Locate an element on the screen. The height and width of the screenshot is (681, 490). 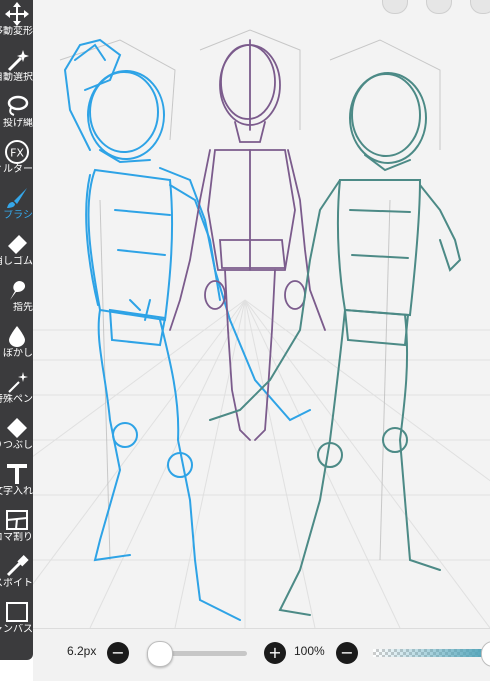
brush-icon is located at coordinates (16, 198).